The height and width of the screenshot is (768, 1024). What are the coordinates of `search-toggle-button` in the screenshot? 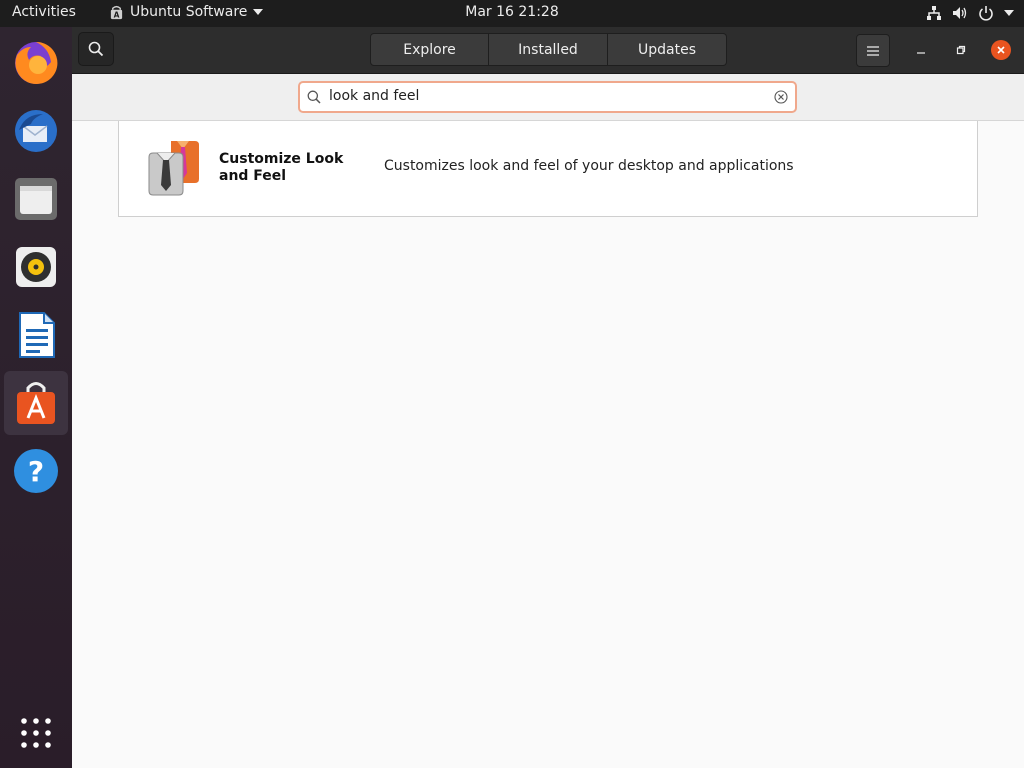 It's located at (96, 49).